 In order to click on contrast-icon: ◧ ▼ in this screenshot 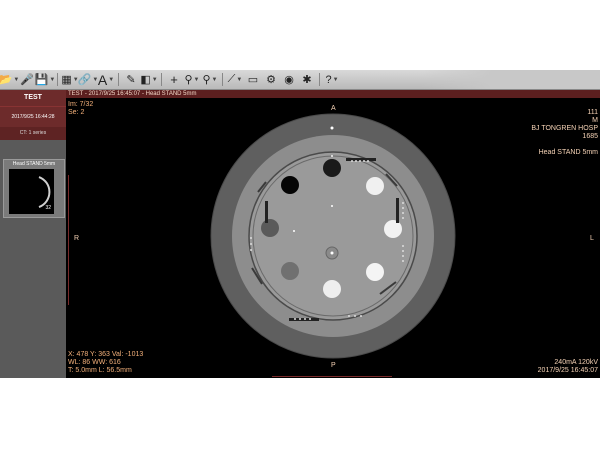, I will do `click(148, 79)`.